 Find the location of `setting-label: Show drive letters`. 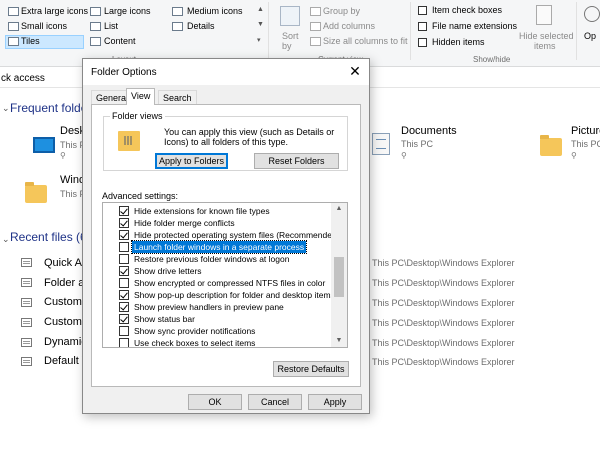

setting-label: Show drive letters is located at coordinates (168, 271).